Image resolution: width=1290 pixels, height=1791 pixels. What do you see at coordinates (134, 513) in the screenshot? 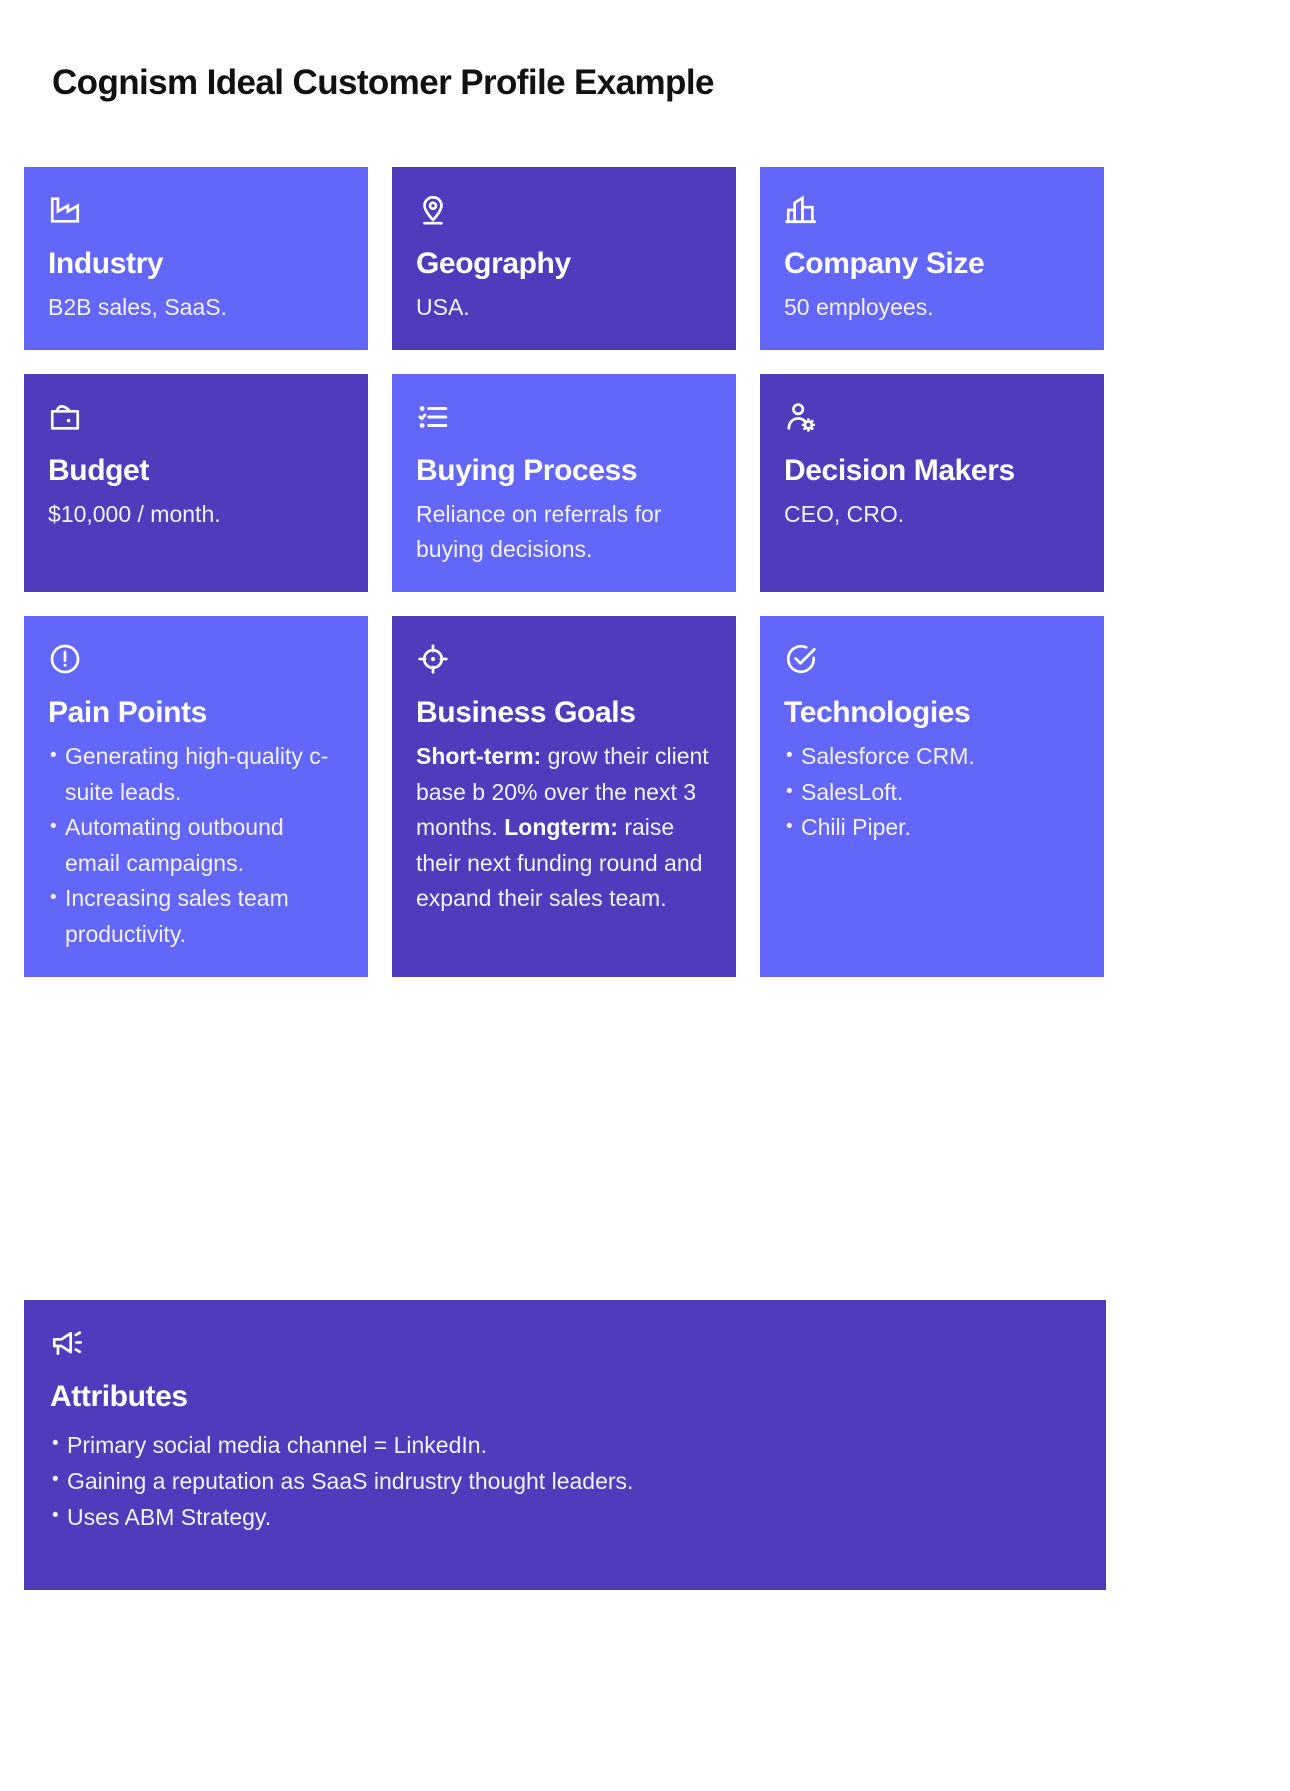
I see `card-body: $10,000 / month.` at bounding box center [134, 513].